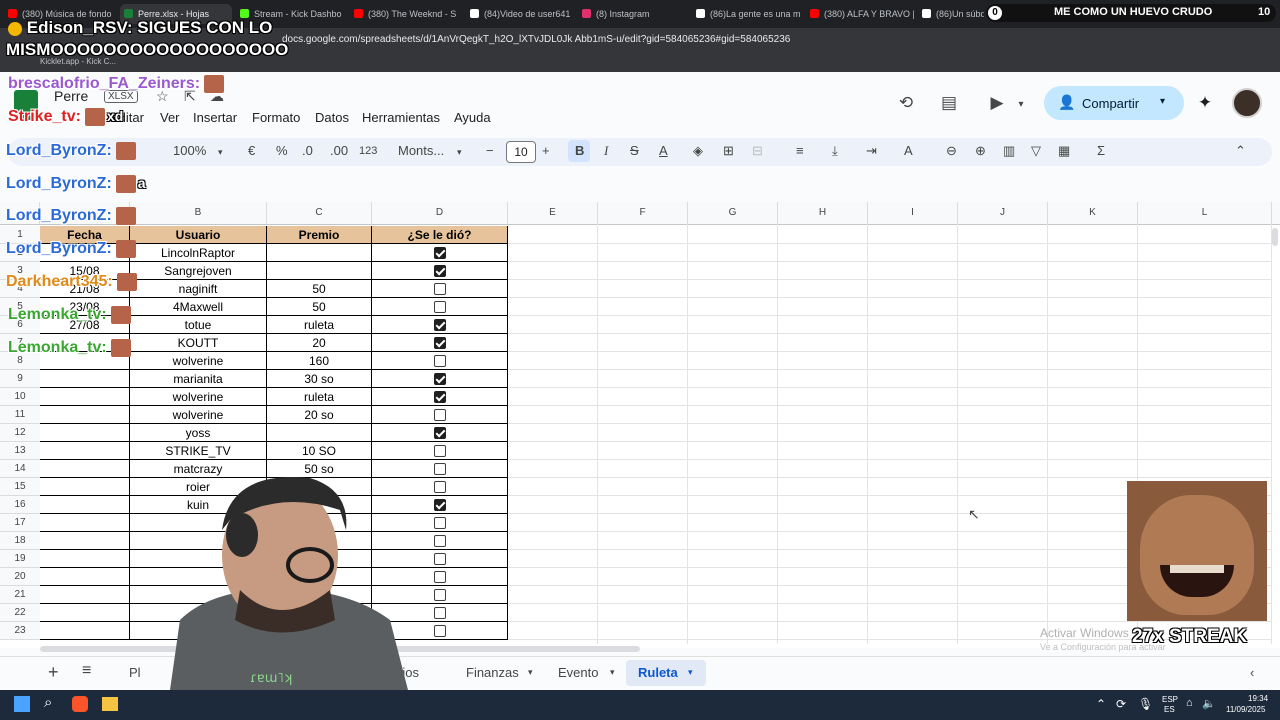 This screenshot has width=1280, height=720. I want to click on browser-tab: (84)Video de user641, so click(520, 14).